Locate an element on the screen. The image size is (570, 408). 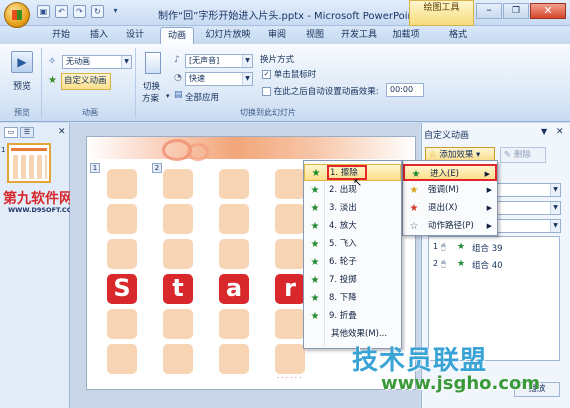
entrance-effect-8: ★ 8. 下降 is located at coordinates (352, 298).